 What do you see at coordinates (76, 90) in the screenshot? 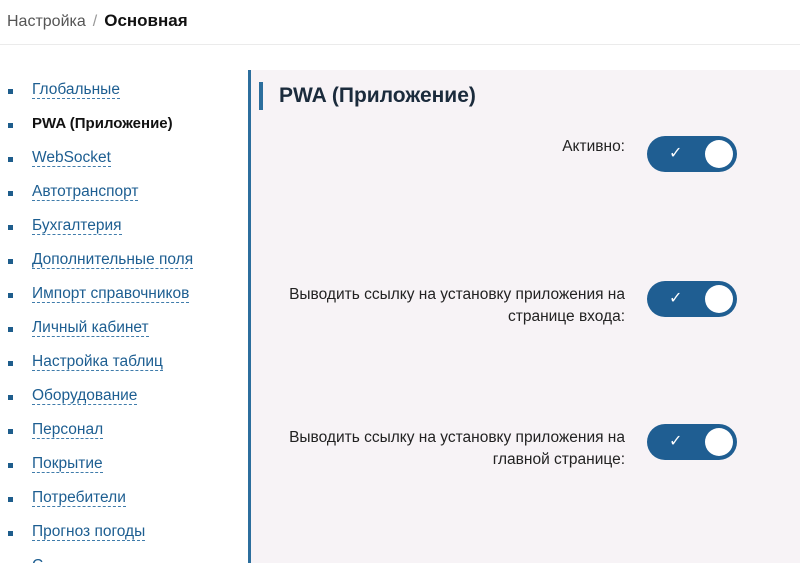
I see `sidebar-link-global: Глобальные` at bounding box center [76, 90].